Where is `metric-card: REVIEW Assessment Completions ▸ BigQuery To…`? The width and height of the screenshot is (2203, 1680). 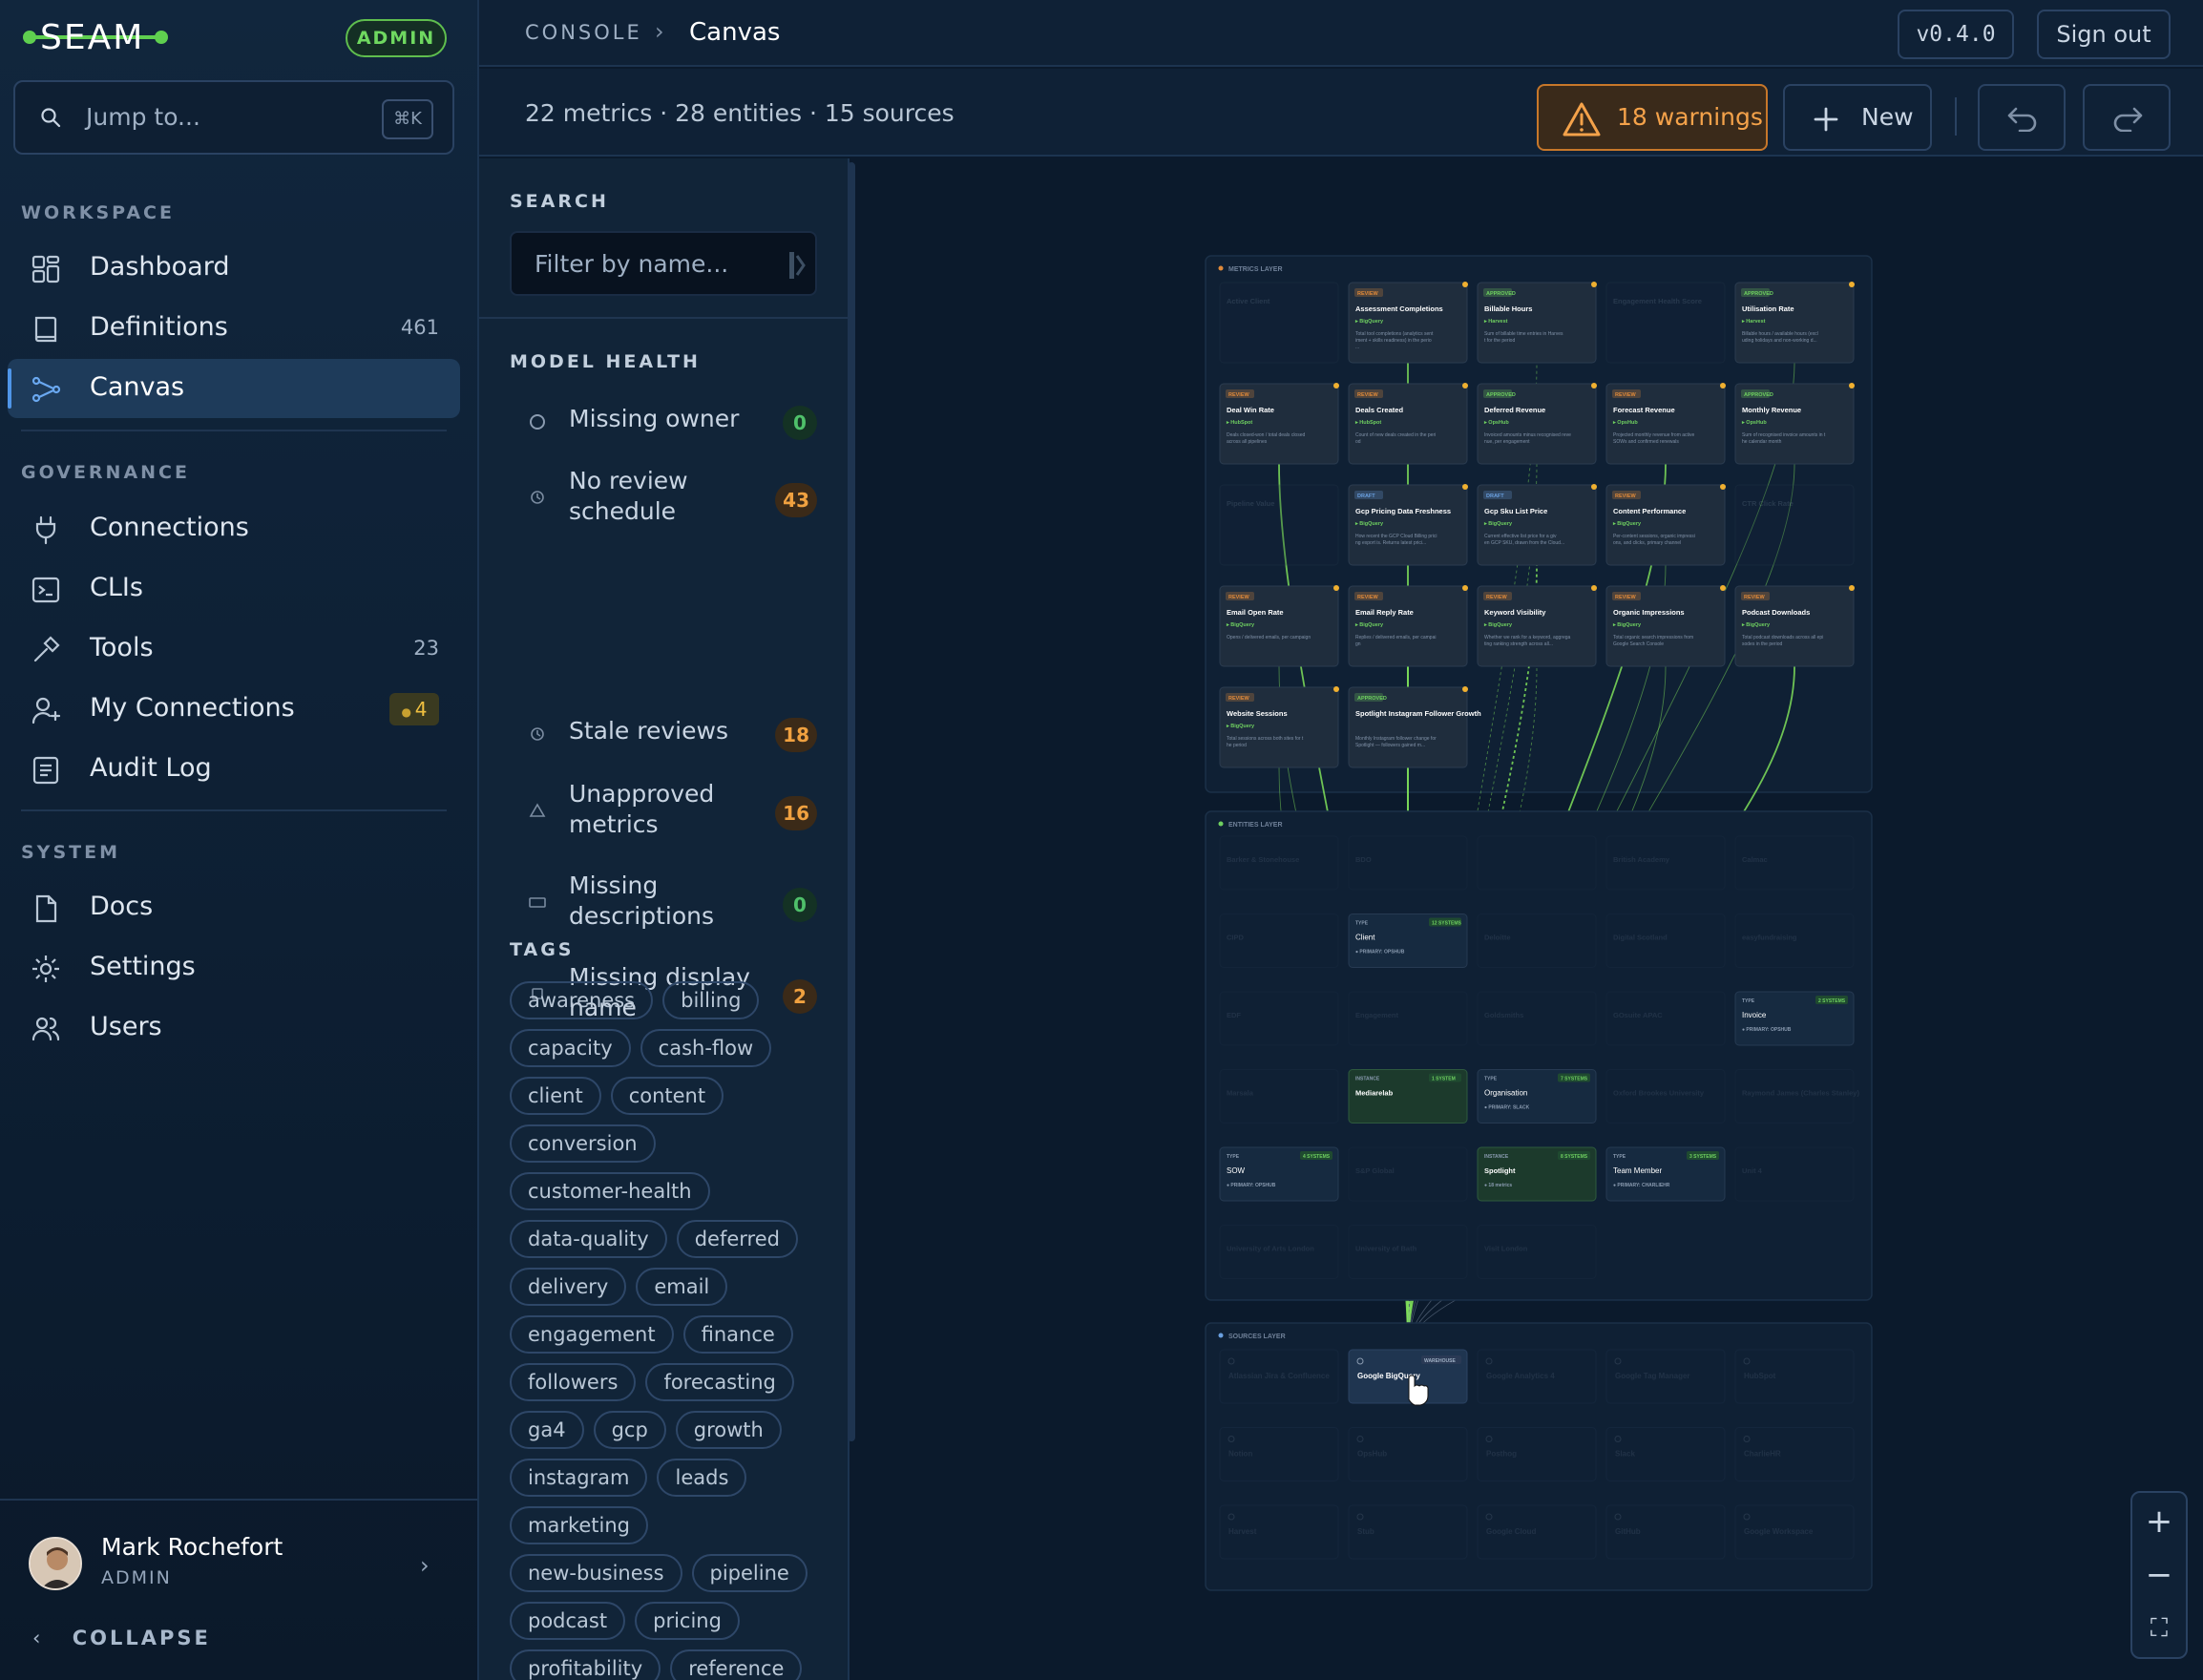
metric-card: REVIEW Assessment Completions ▸ BigQuery To… is located at coordinates (1408, 323).